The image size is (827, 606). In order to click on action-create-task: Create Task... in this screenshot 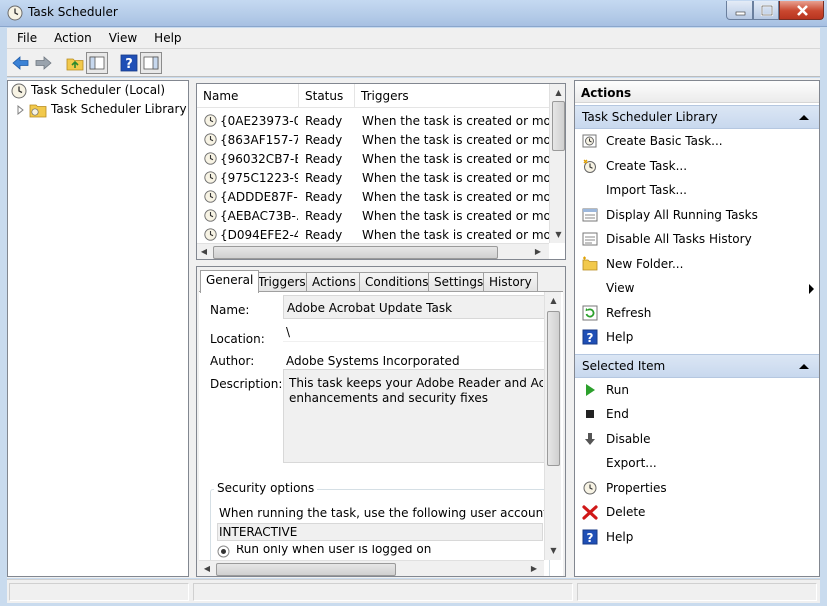, I will do `click(697, 166)`.